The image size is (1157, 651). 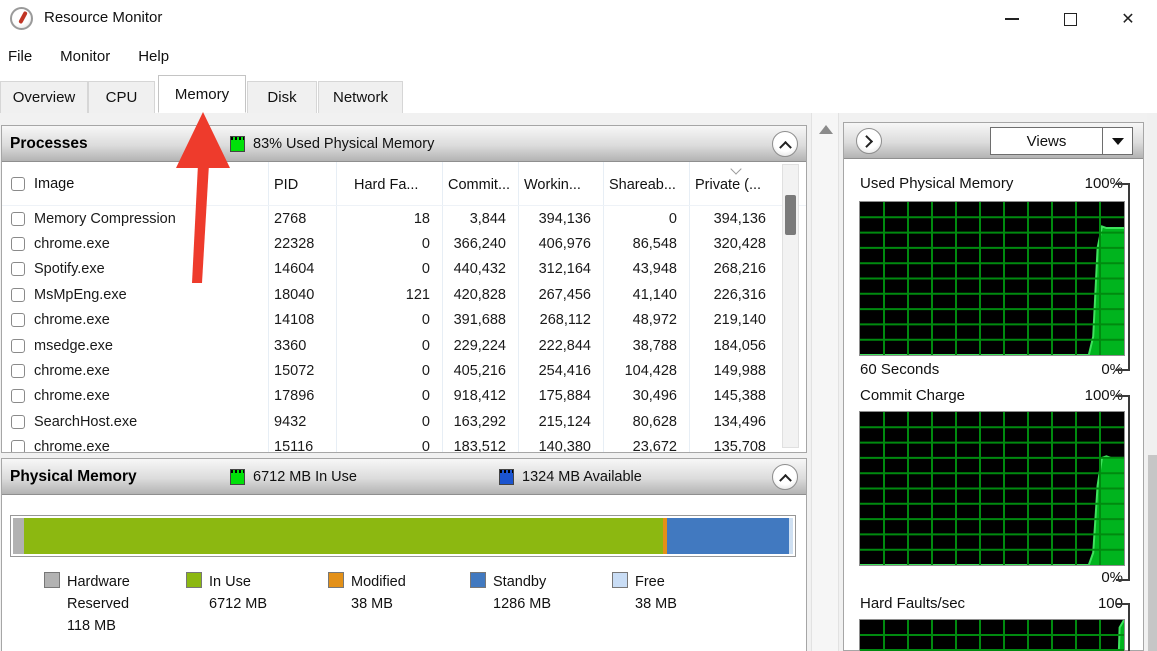 What do you see at coordinates (1046, 141) in the screenshot?
I see `views-label: Views` at bounding box center [1046, 141].